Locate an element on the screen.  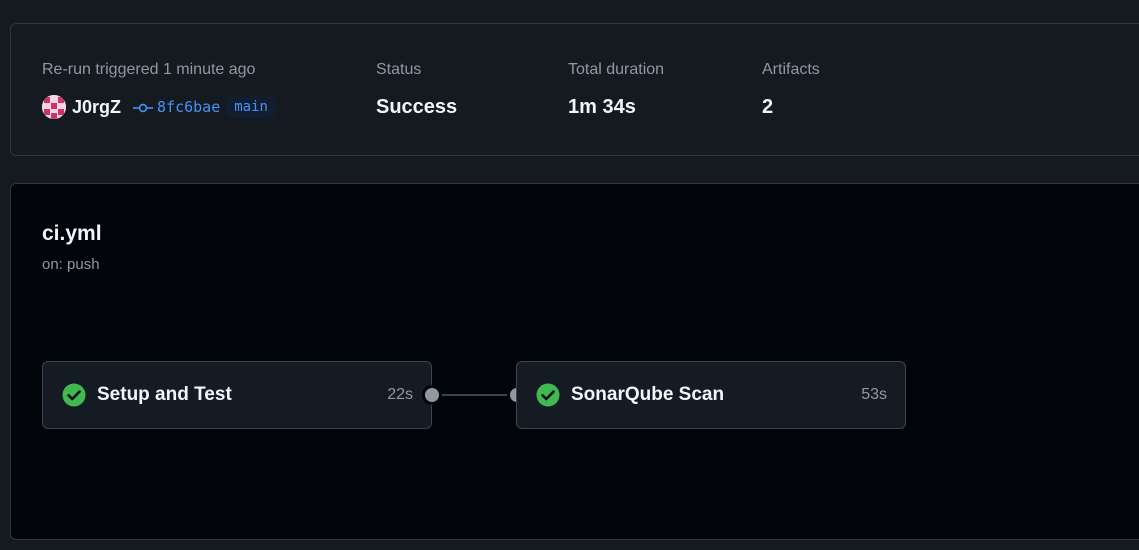
workflow-file-name: ci.yml is located at coordinates (72, 234).